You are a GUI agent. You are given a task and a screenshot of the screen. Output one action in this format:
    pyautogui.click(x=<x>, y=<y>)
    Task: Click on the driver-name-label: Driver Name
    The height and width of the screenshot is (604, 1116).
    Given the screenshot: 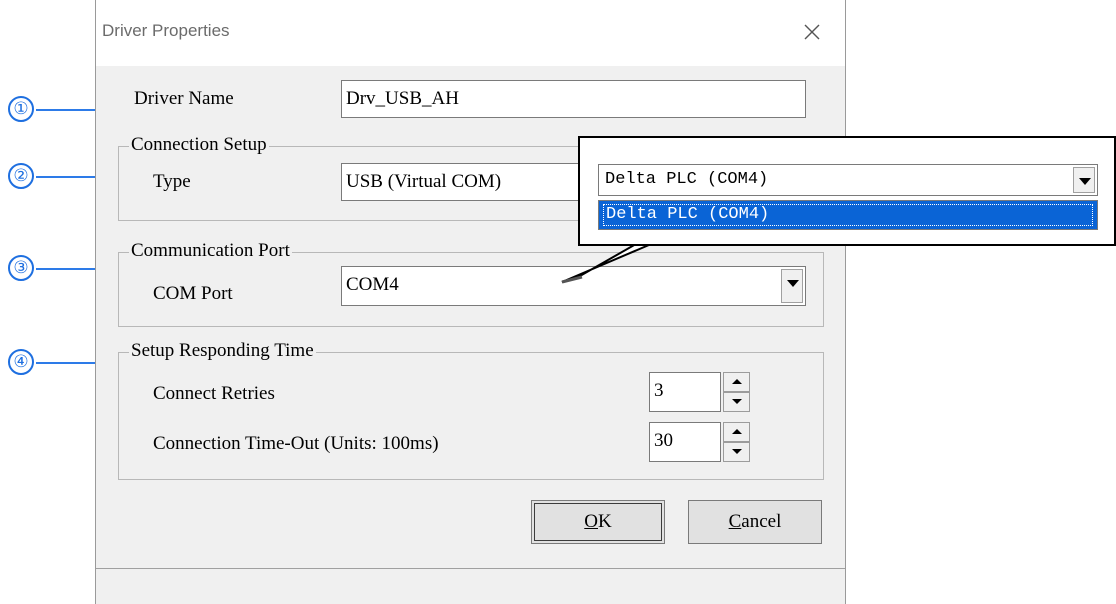 What is the action you would take?
    pyautogui.click(x=184, y=98)
    